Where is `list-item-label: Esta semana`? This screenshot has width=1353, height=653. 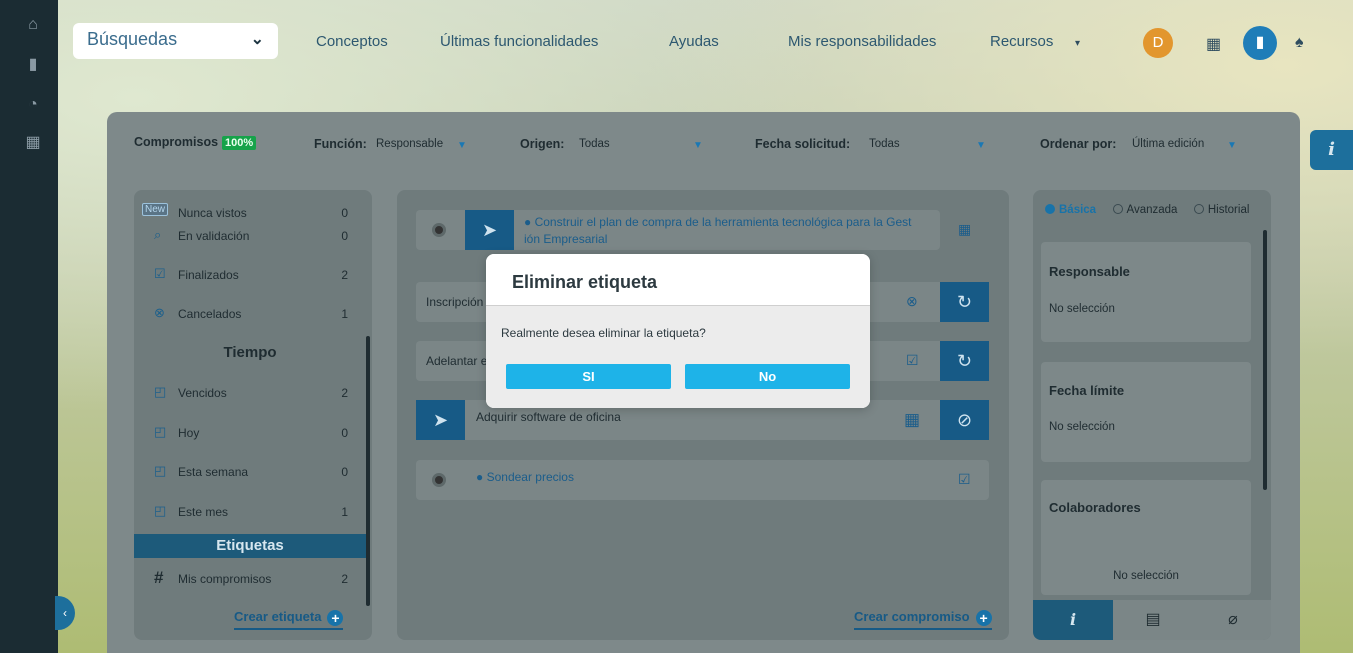
list-item-label: Esta semana is located at coordinates (213, 472).